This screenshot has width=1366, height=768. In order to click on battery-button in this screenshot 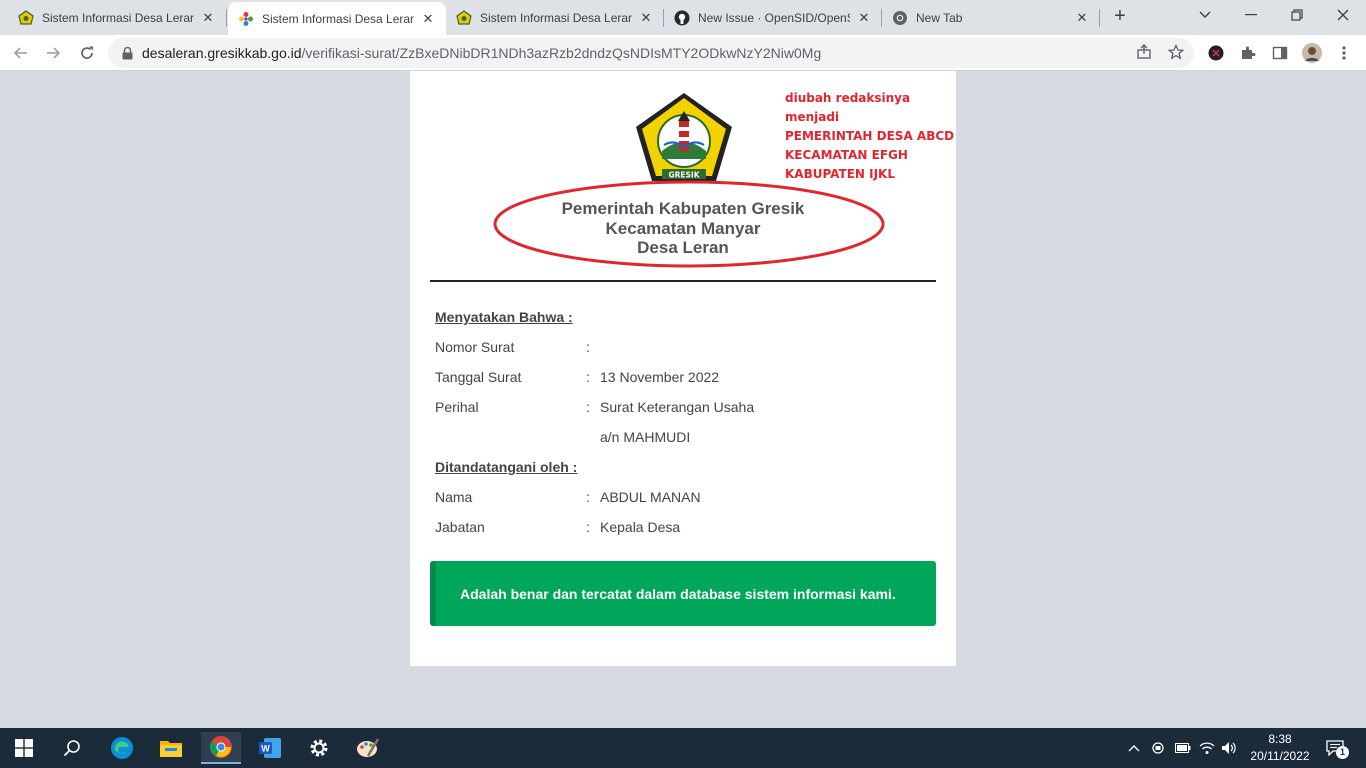, I will do `click(1183, 748)`.